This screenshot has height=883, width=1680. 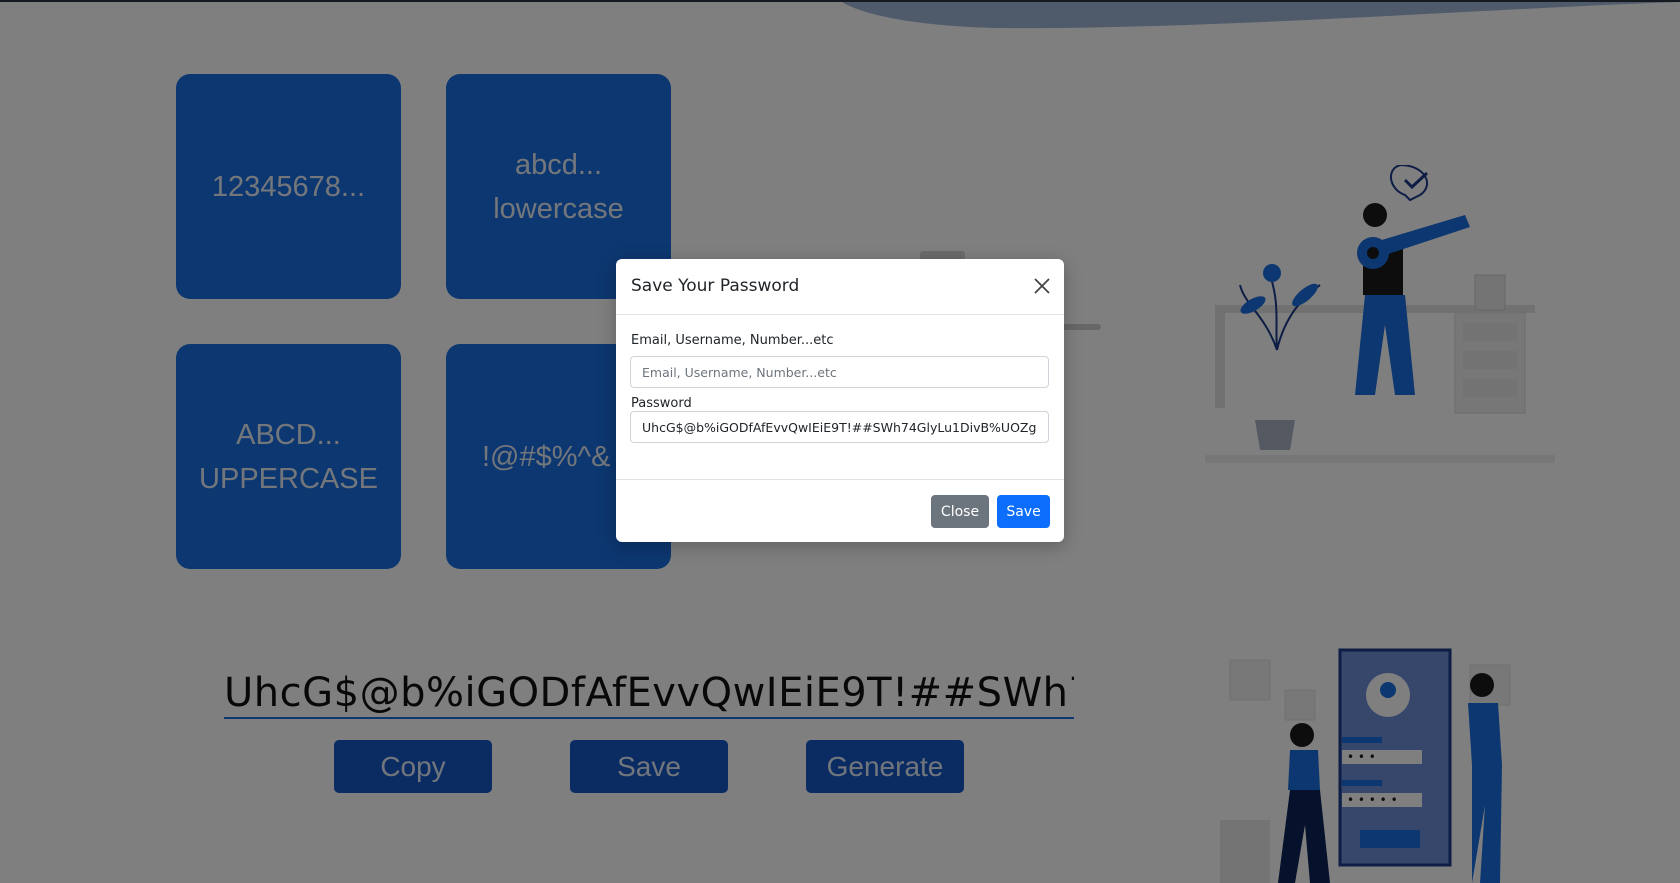 I want to click on modal-header: Save Your Password, so click(x=840, y=287).